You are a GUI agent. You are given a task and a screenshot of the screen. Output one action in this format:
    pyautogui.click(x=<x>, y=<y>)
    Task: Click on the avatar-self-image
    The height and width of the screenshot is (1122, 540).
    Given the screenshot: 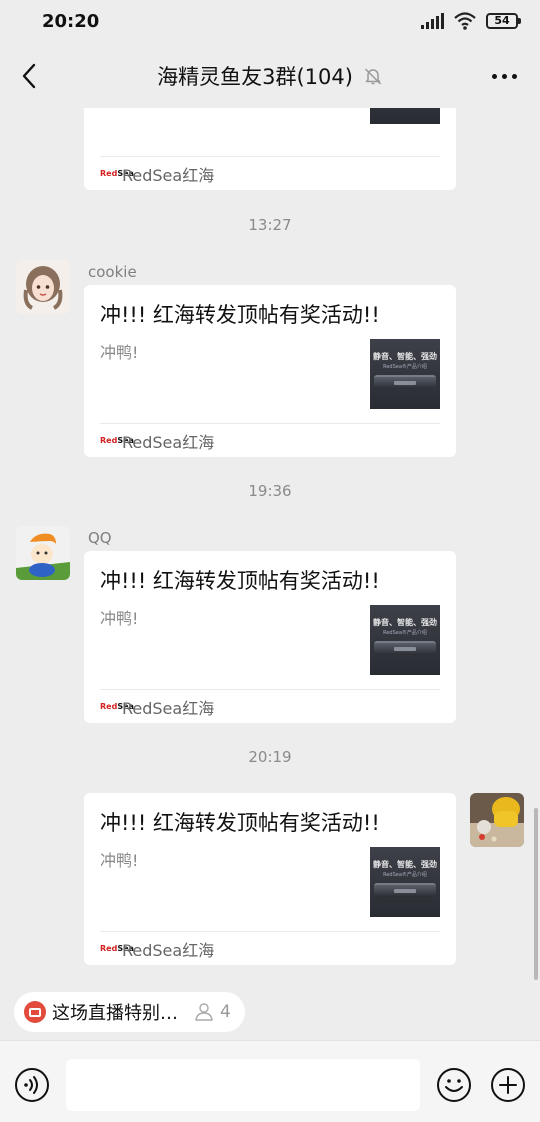 What is the action you would take?
    pyautogui.click(x=497, y=820)
    